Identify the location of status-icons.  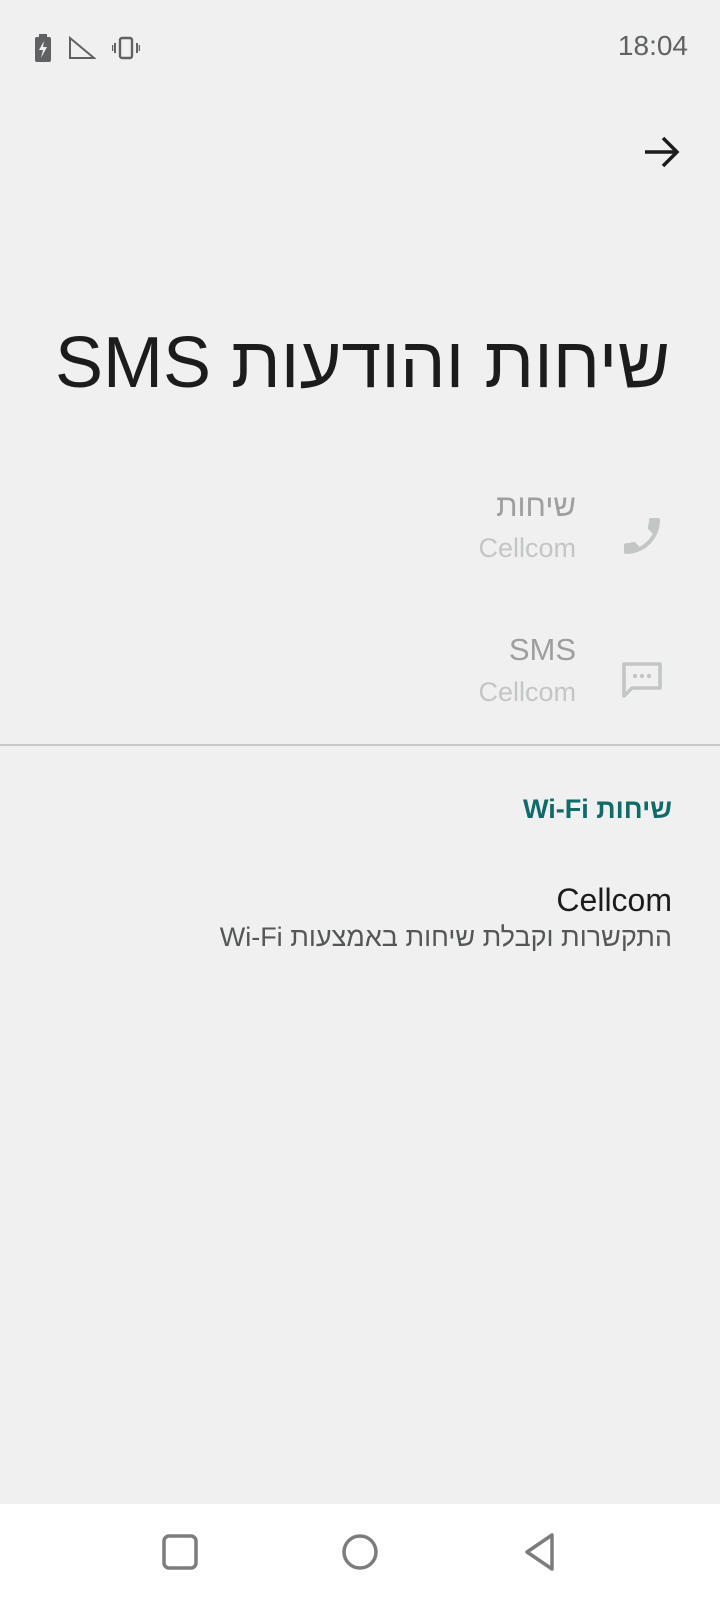
(87, 48).